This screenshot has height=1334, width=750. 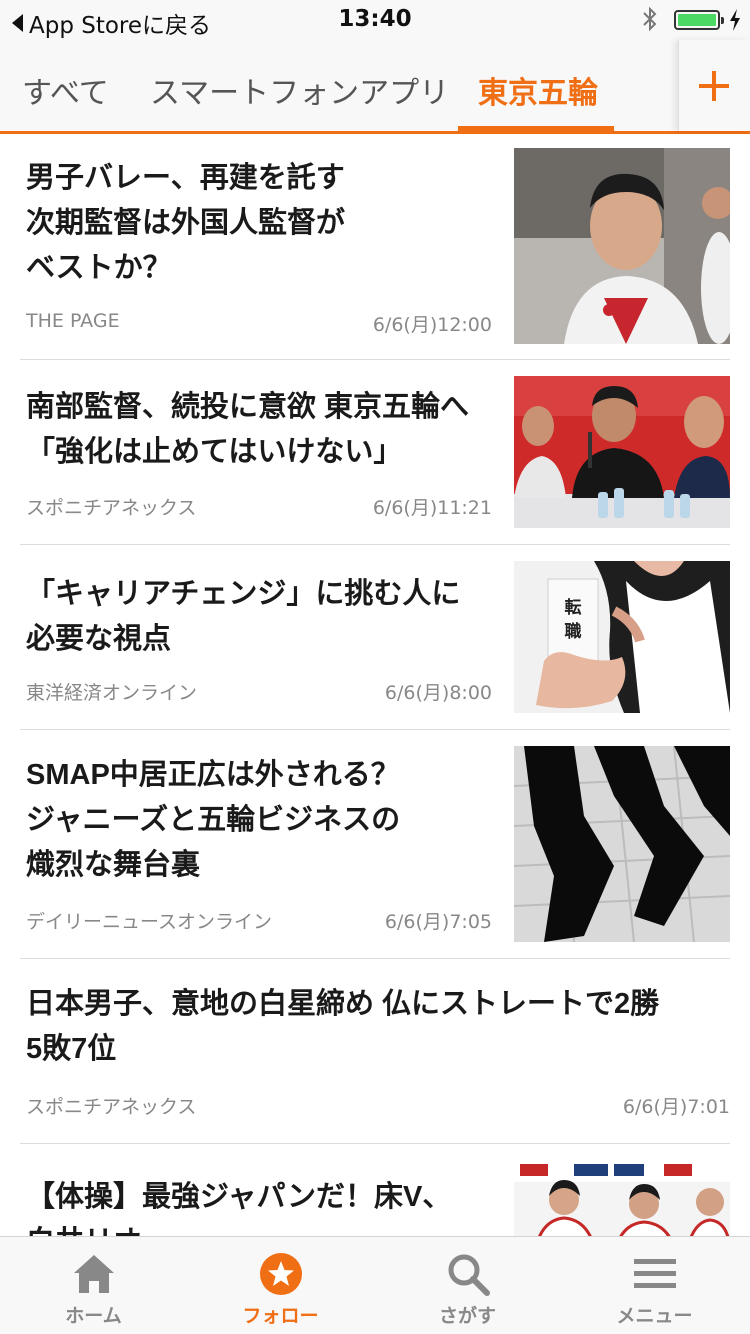 I want to click on svg-text: 転, so click(x=573, y=607).